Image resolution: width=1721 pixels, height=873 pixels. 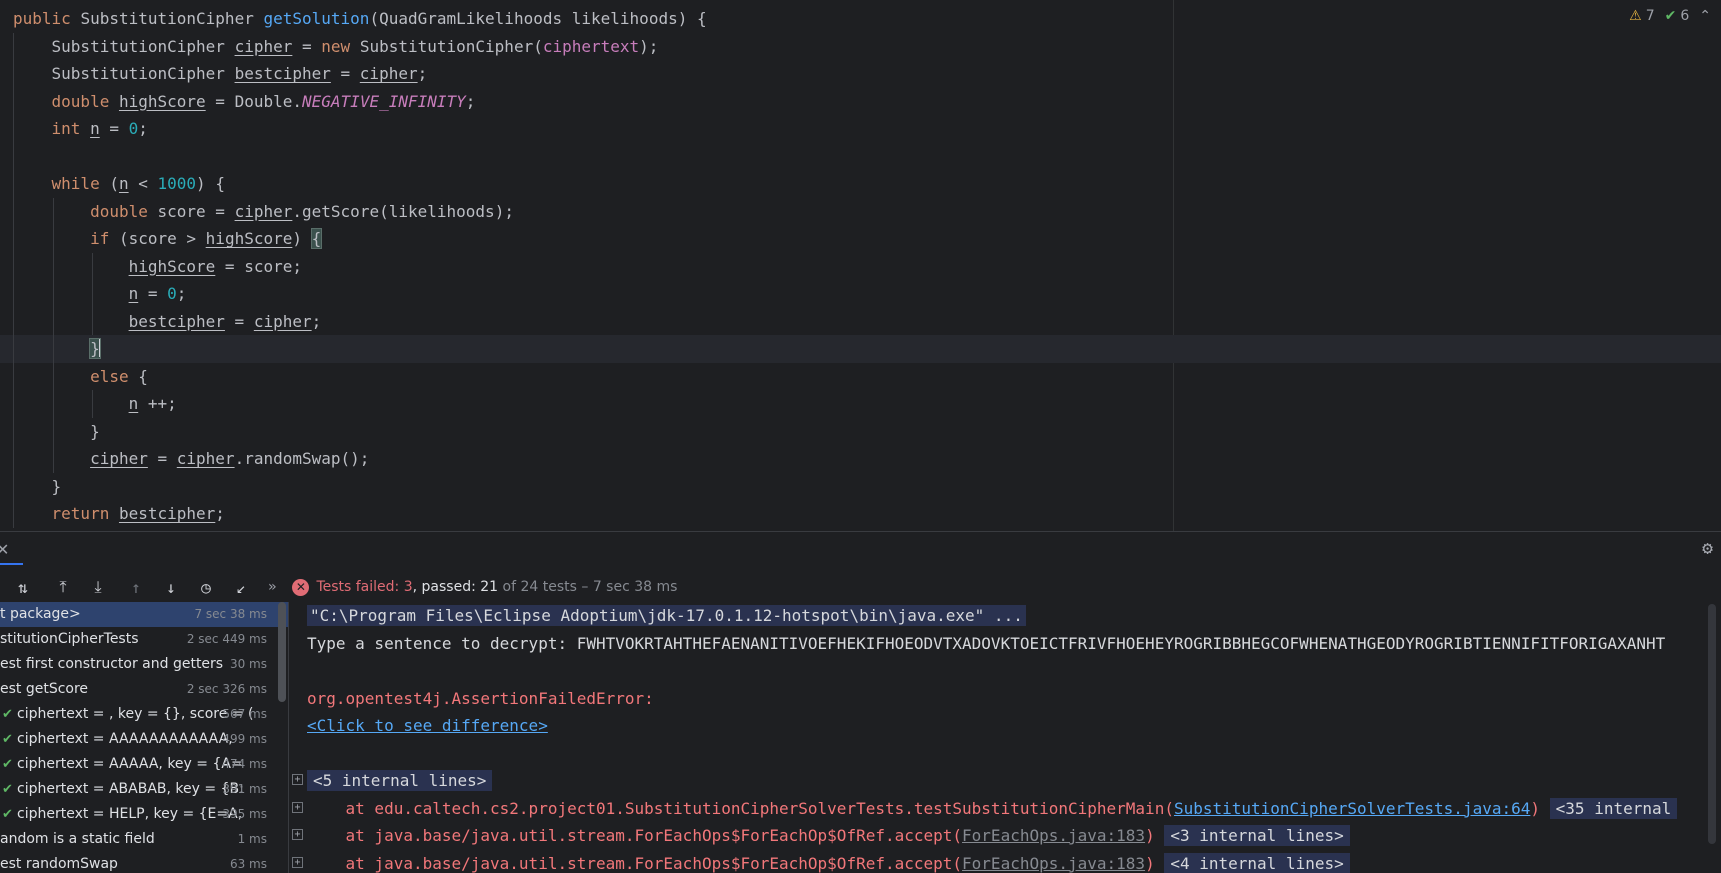 I want to click on sort-icon: ⇅, so click(x=23, y=587).